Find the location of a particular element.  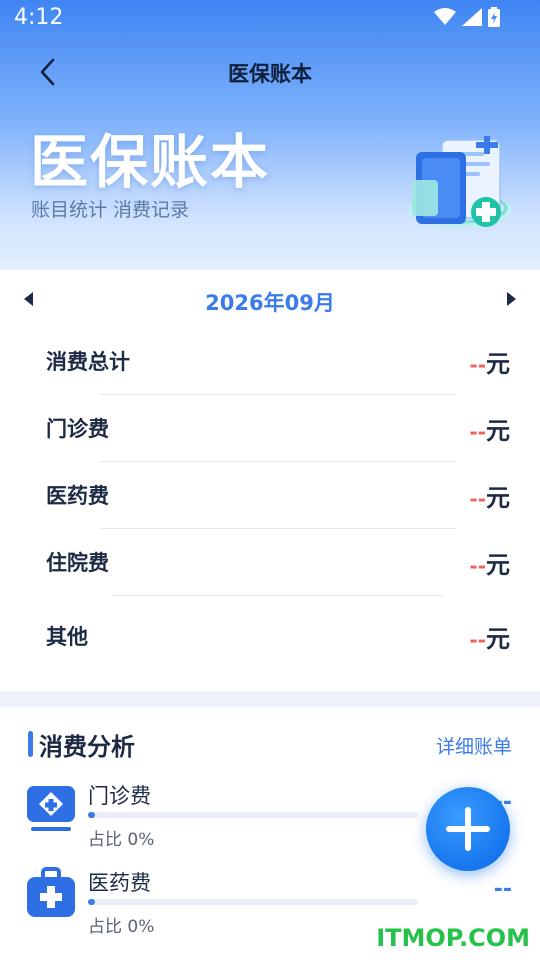

detailed-bill-link: 详细账单 is located at coordinates (474, 745).